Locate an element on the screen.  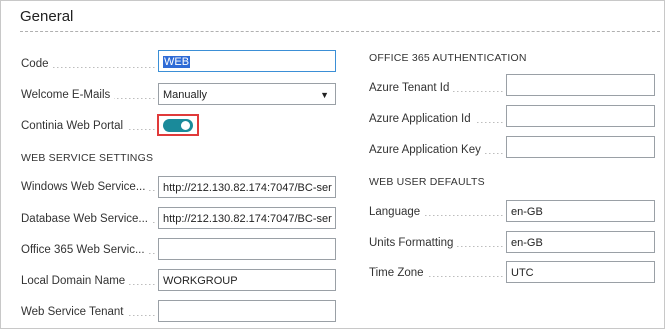
units-formatting-label: Units Formatting is located at coordinates (436, 243).